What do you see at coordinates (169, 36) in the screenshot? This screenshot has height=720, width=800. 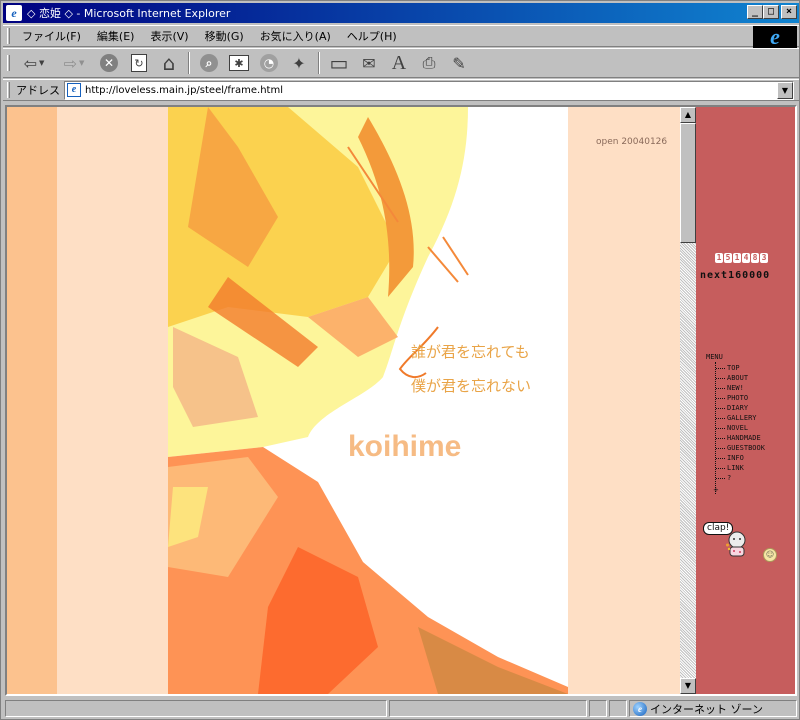 I see `menu-view: 表示(V)` at bounding box center [169, 36].